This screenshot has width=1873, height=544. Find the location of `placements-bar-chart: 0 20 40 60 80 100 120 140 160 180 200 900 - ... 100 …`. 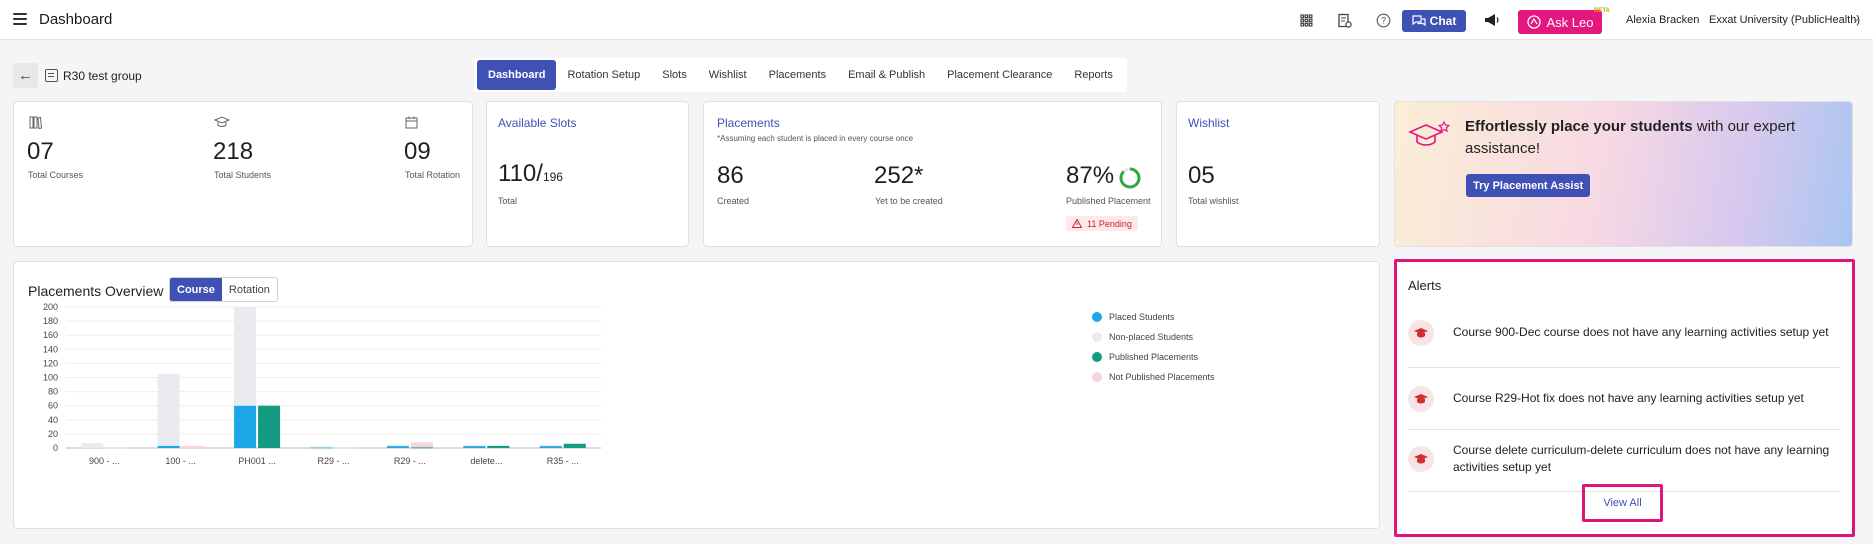

placements-bar-chart: 0 20 40 60 80 100 120 140 160 180 200 900 - ... 100 … is located at coordinates (322, 384).